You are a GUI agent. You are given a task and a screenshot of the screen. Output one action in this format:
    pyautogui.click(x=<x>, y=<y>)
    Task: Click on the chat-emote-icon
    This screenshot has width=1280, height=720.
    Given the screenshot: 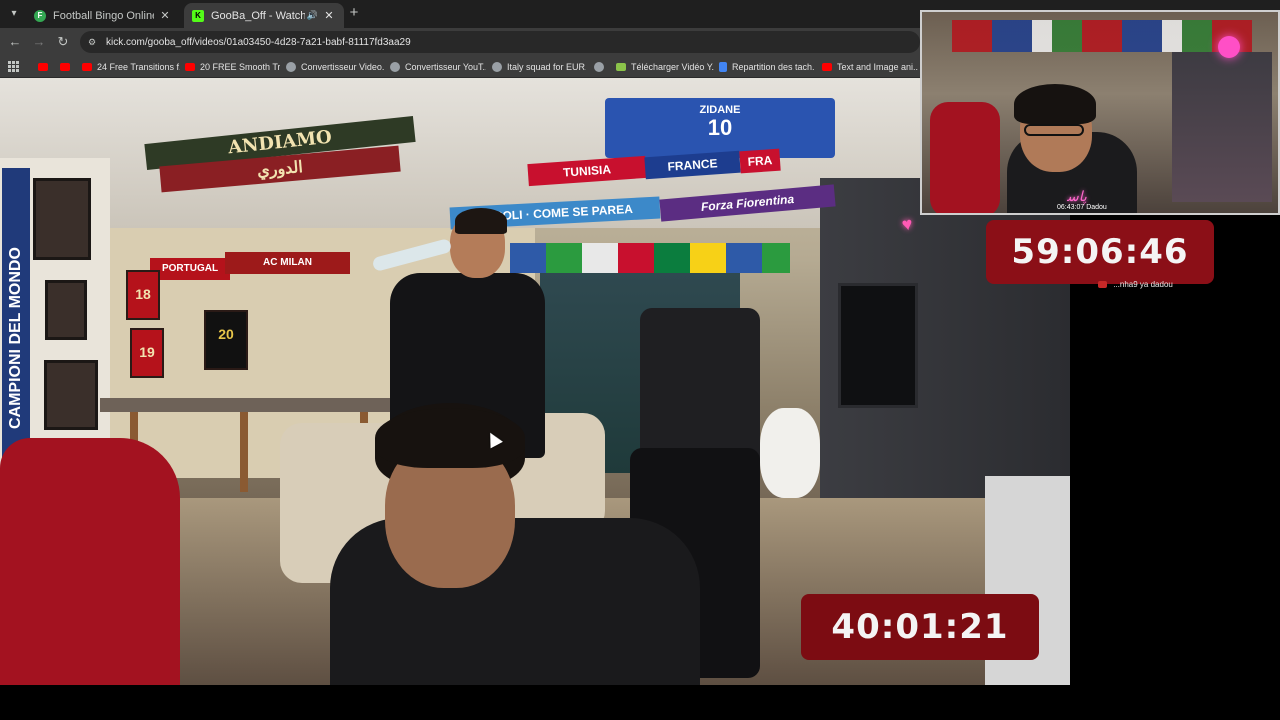 What is the action you would take?
    pyautogui.click(x=1102, y=285)
    